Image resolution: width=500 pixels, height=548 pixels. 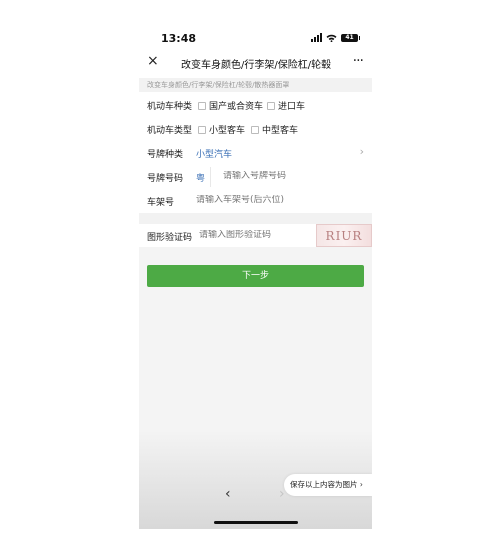 What do you see at coordinates (227, 131) in the screenshot?
I see `option-small-bus-label: 小型客车` at bounding box center [227, 131].